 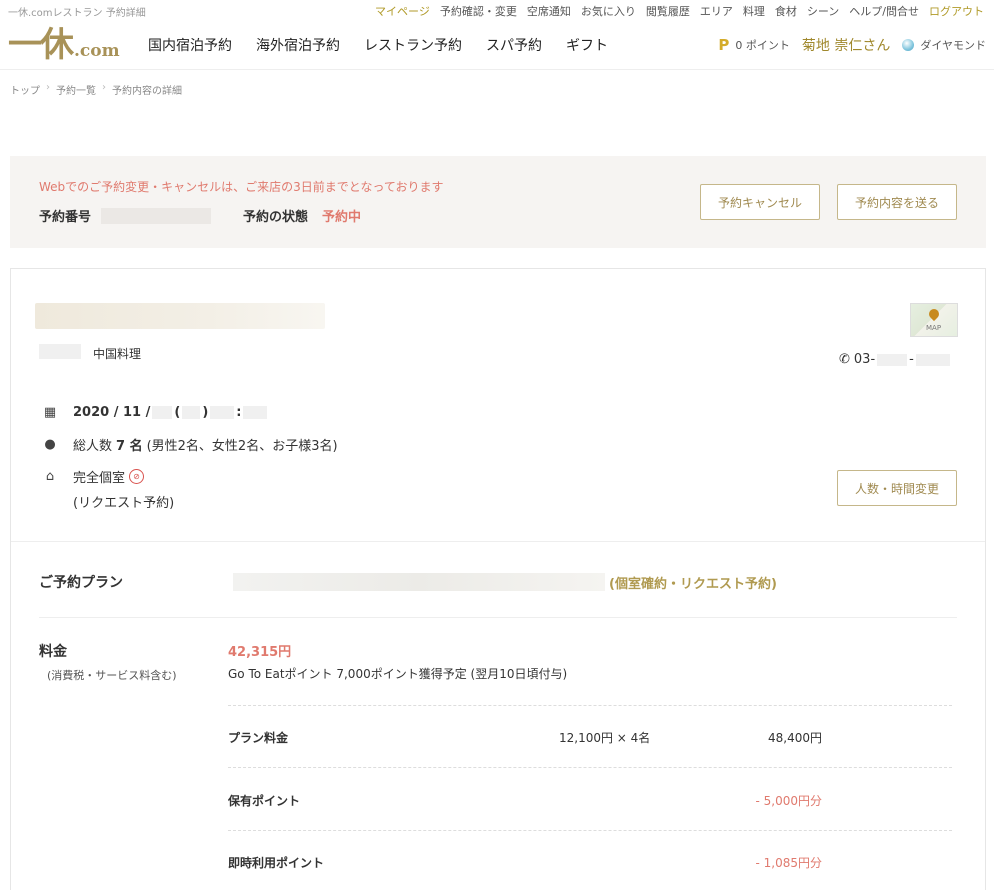 I want to click on date-paren-open: (, so click(x=177, y=412).